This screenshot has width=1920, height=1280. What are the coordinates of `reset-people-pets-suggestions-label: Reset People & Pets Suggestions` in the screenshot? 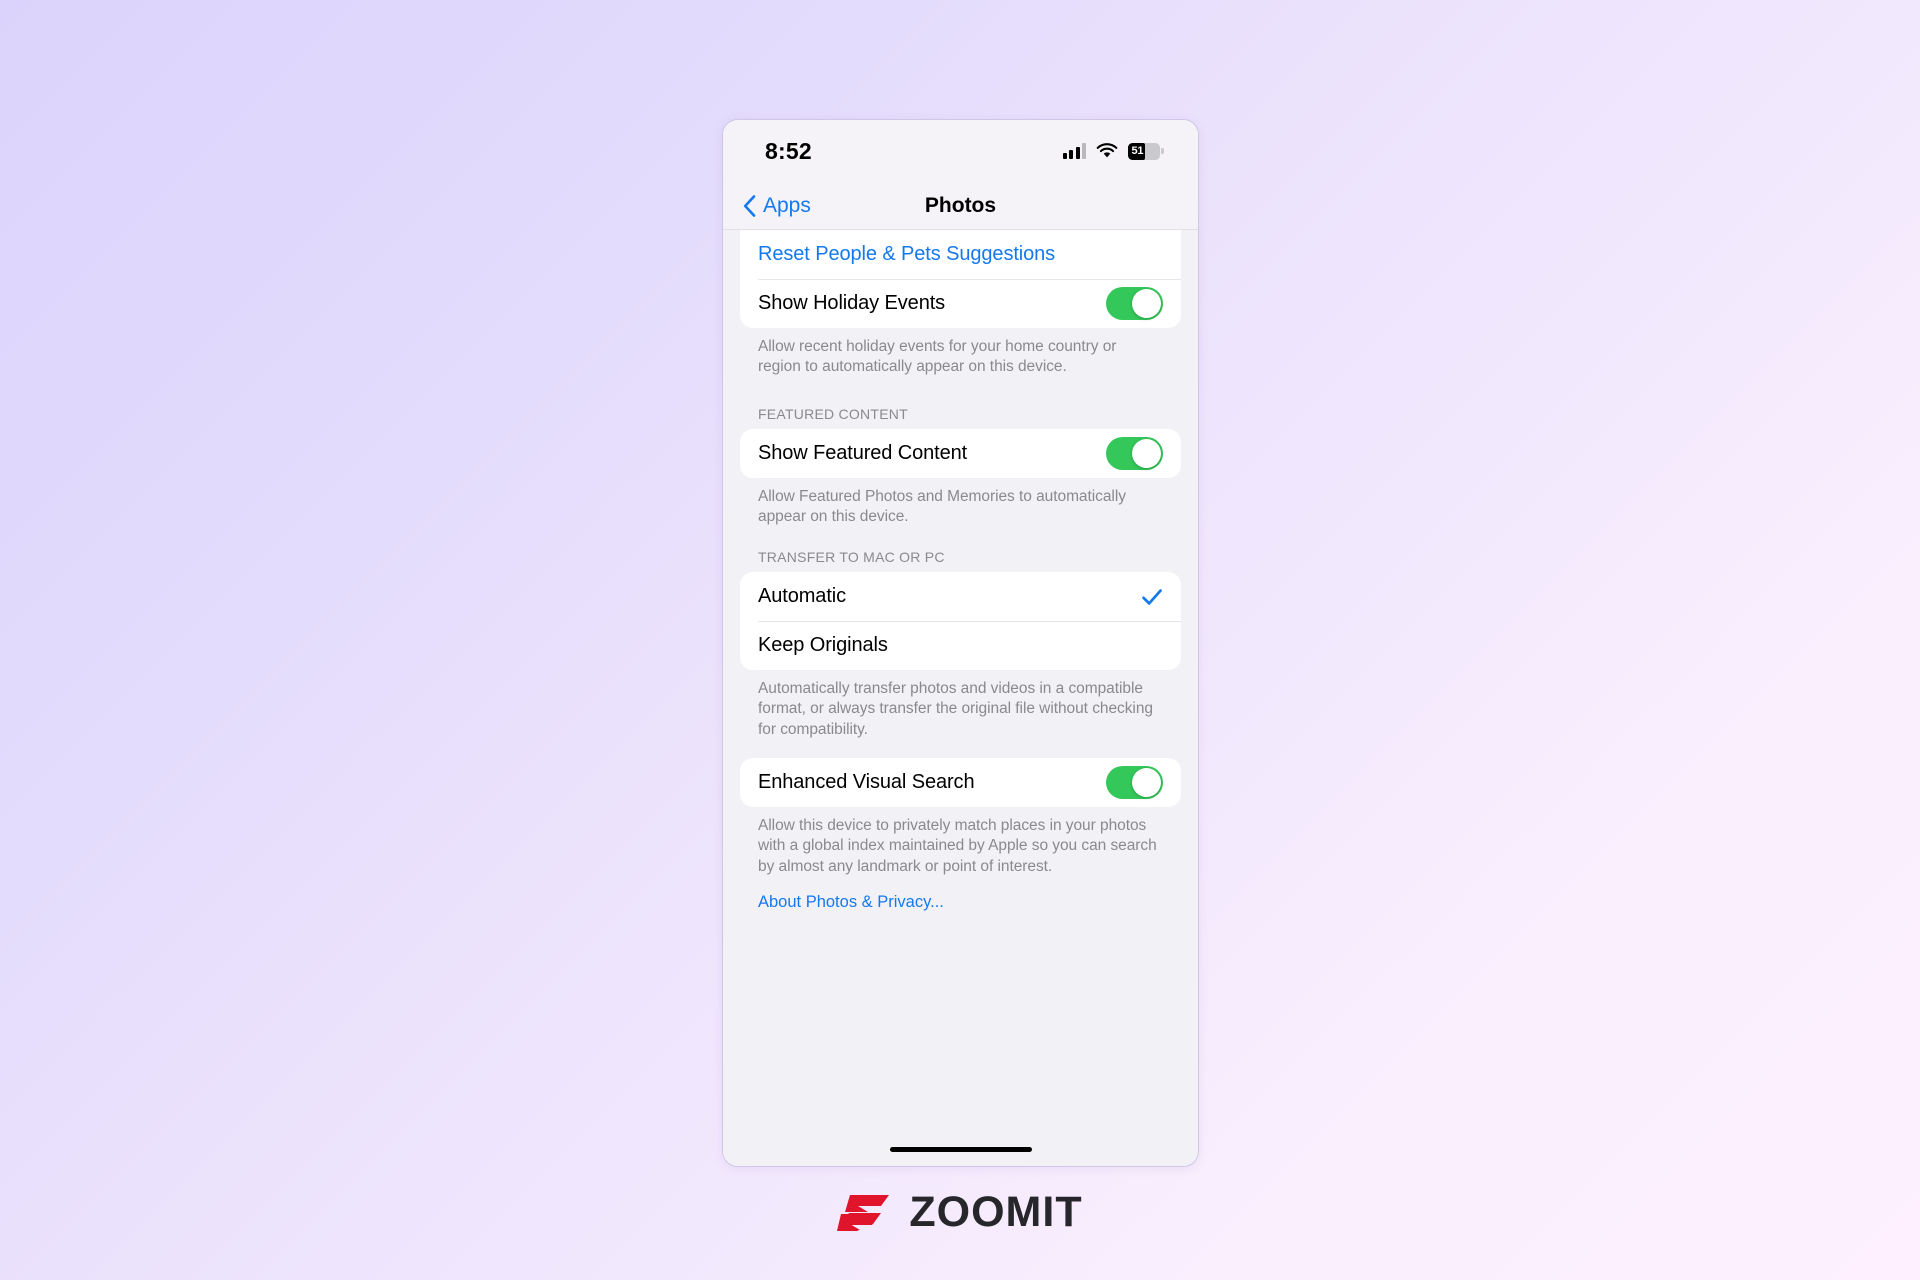 It's located at (907, 254).